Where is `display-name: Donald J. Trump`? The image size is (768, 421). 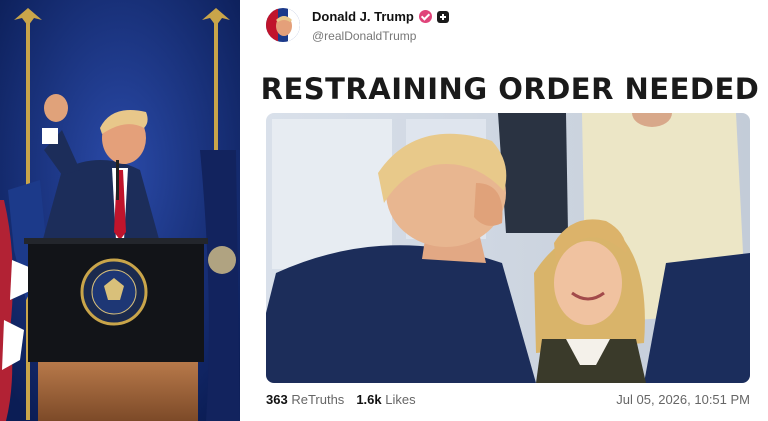 display-name: Donald J. Trump is located at coordinates (363, 16).